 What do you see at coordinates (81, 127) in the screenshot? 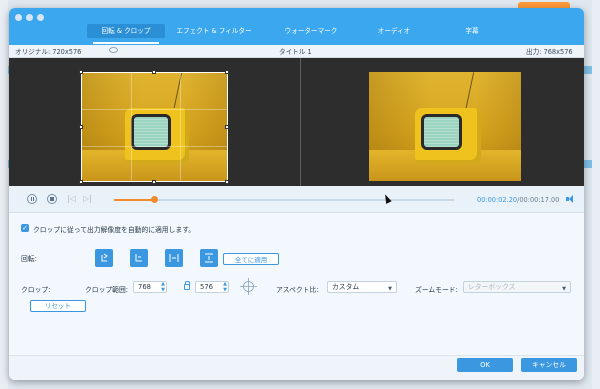
I see `crop-handle-left` at bounding box center [81, 127].